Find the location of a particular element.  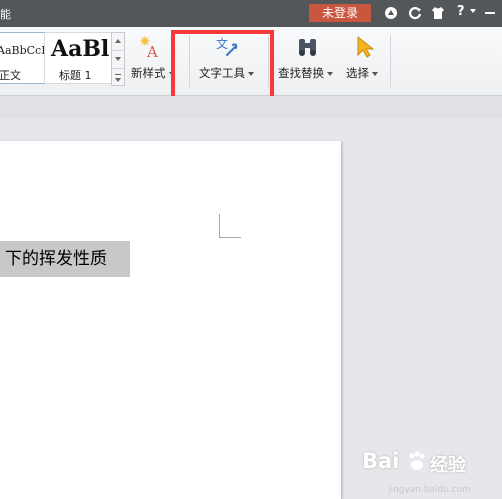

chevron-down-icon is located at coordinates (118, 59).